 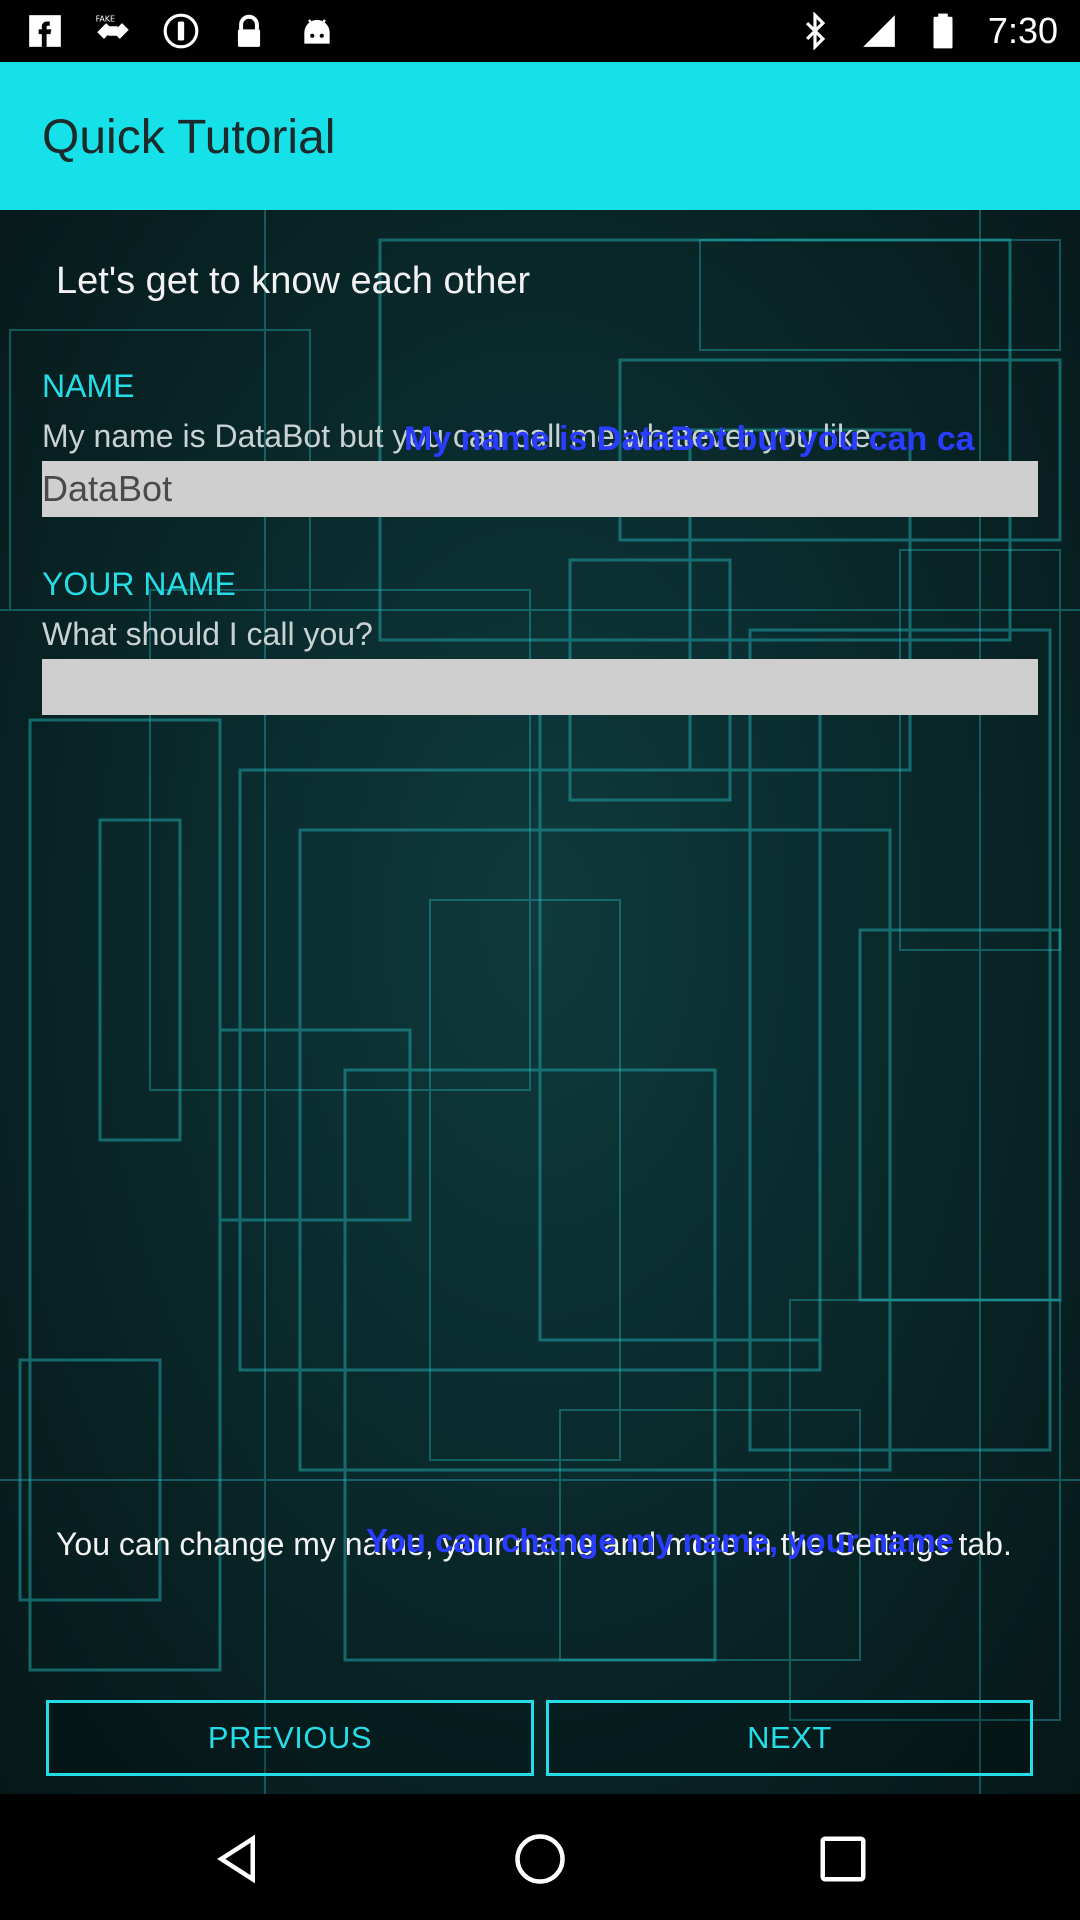 What do you see at coordinates (1022, 30) in the screenshot?
I see `clock-time: 7:30` at bounding box center [1022, 30].